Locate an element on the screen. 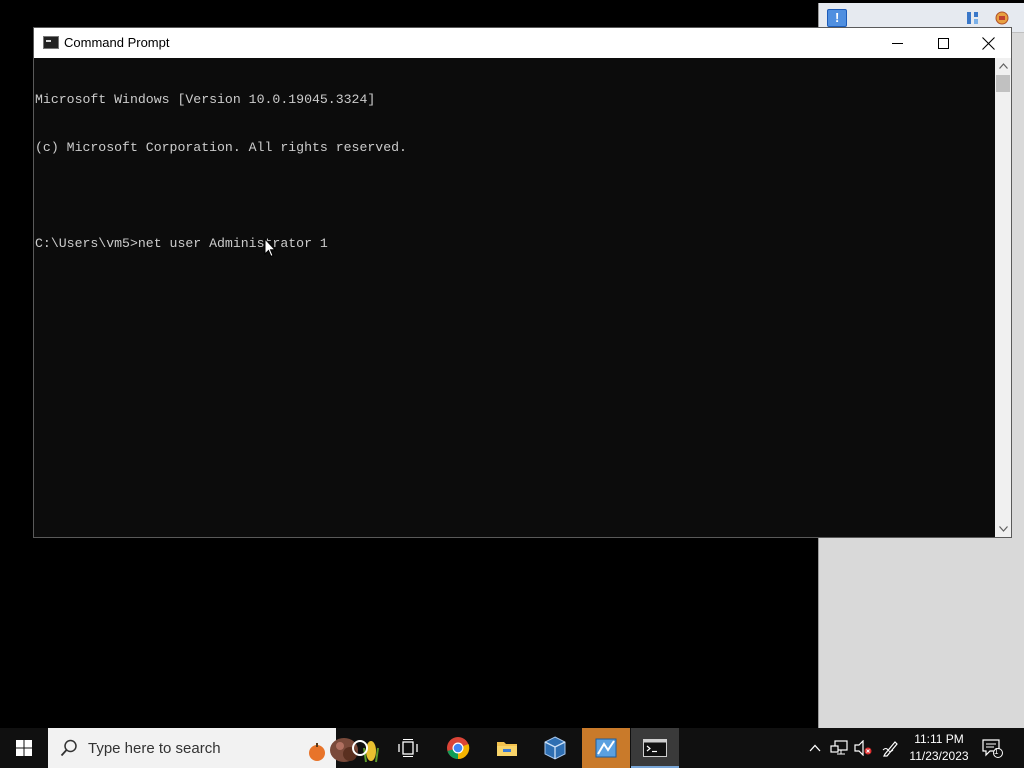 Image resolution: width=1024 pixels, height=768 pixels. maximize-icon is located at coordinates (943, 43).